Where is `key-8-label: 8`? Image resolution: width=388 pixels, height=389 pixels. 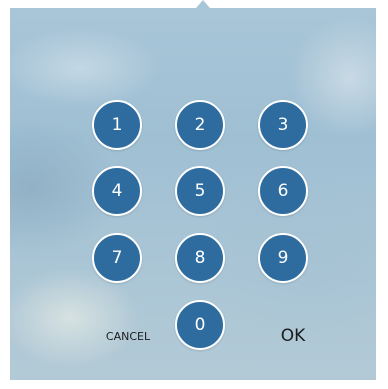 key-8-label: 8 is located at coordinates (200, 257).